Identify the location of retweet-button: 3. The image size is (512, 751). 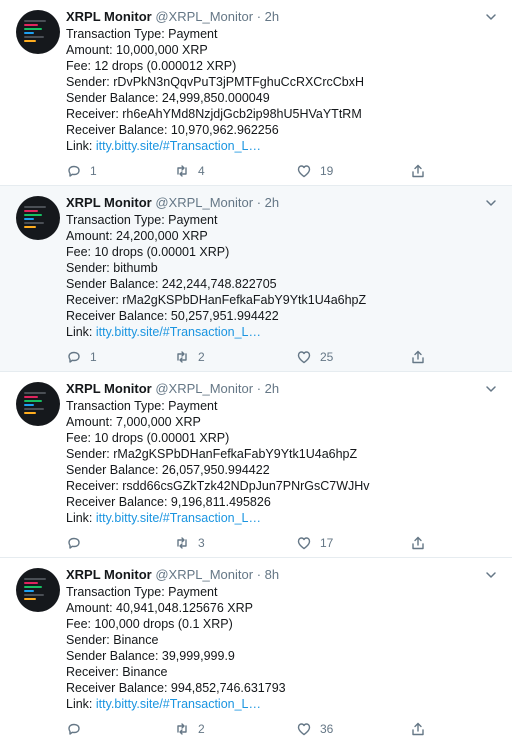
(189, 543).